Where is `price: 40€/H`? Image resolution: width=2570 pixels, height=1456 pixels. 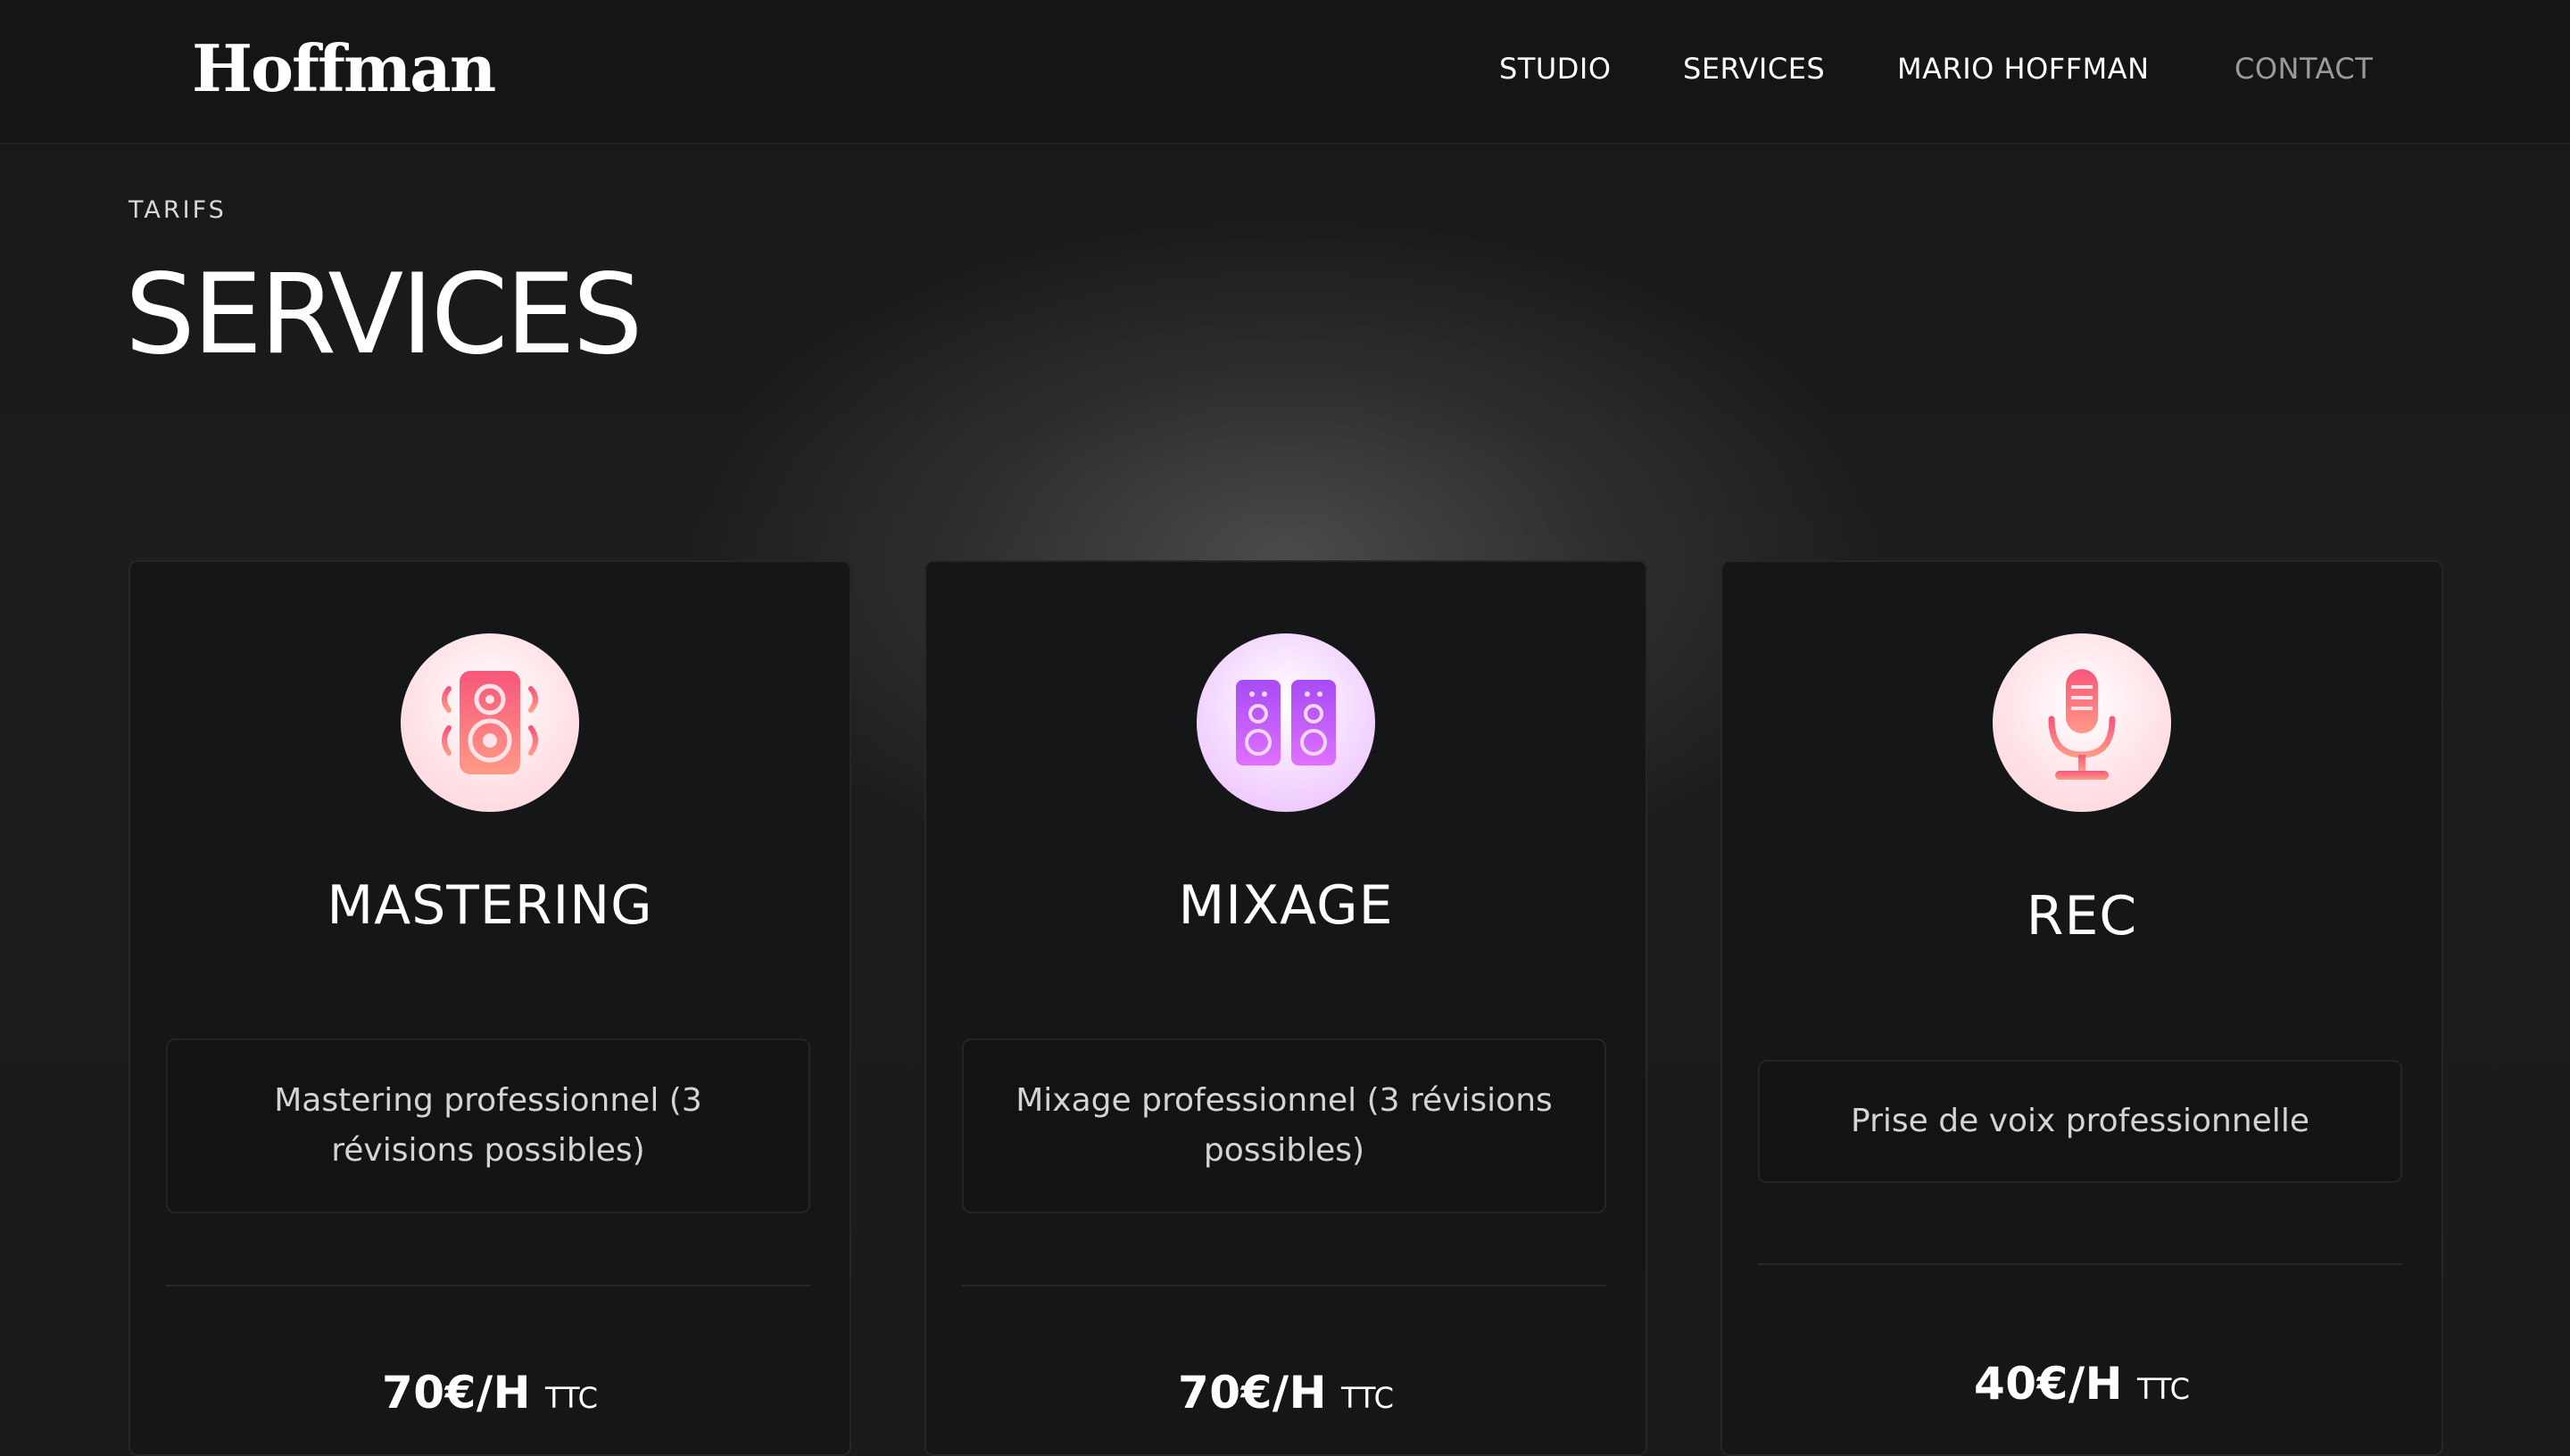 price: 40€/H is located at coordinates (2048, 1384).